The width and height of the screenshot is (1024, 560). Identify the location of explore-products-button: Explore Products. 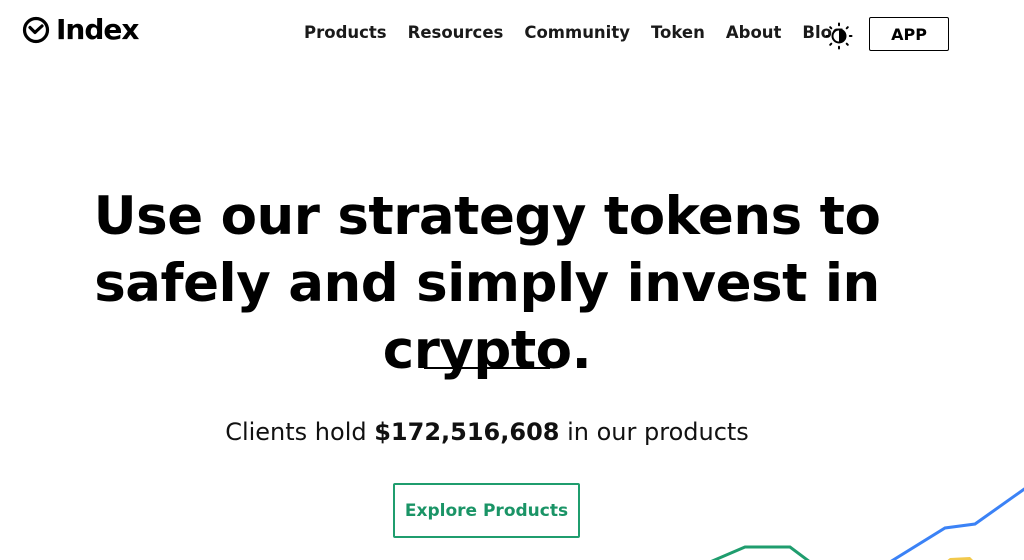
(486, 510).